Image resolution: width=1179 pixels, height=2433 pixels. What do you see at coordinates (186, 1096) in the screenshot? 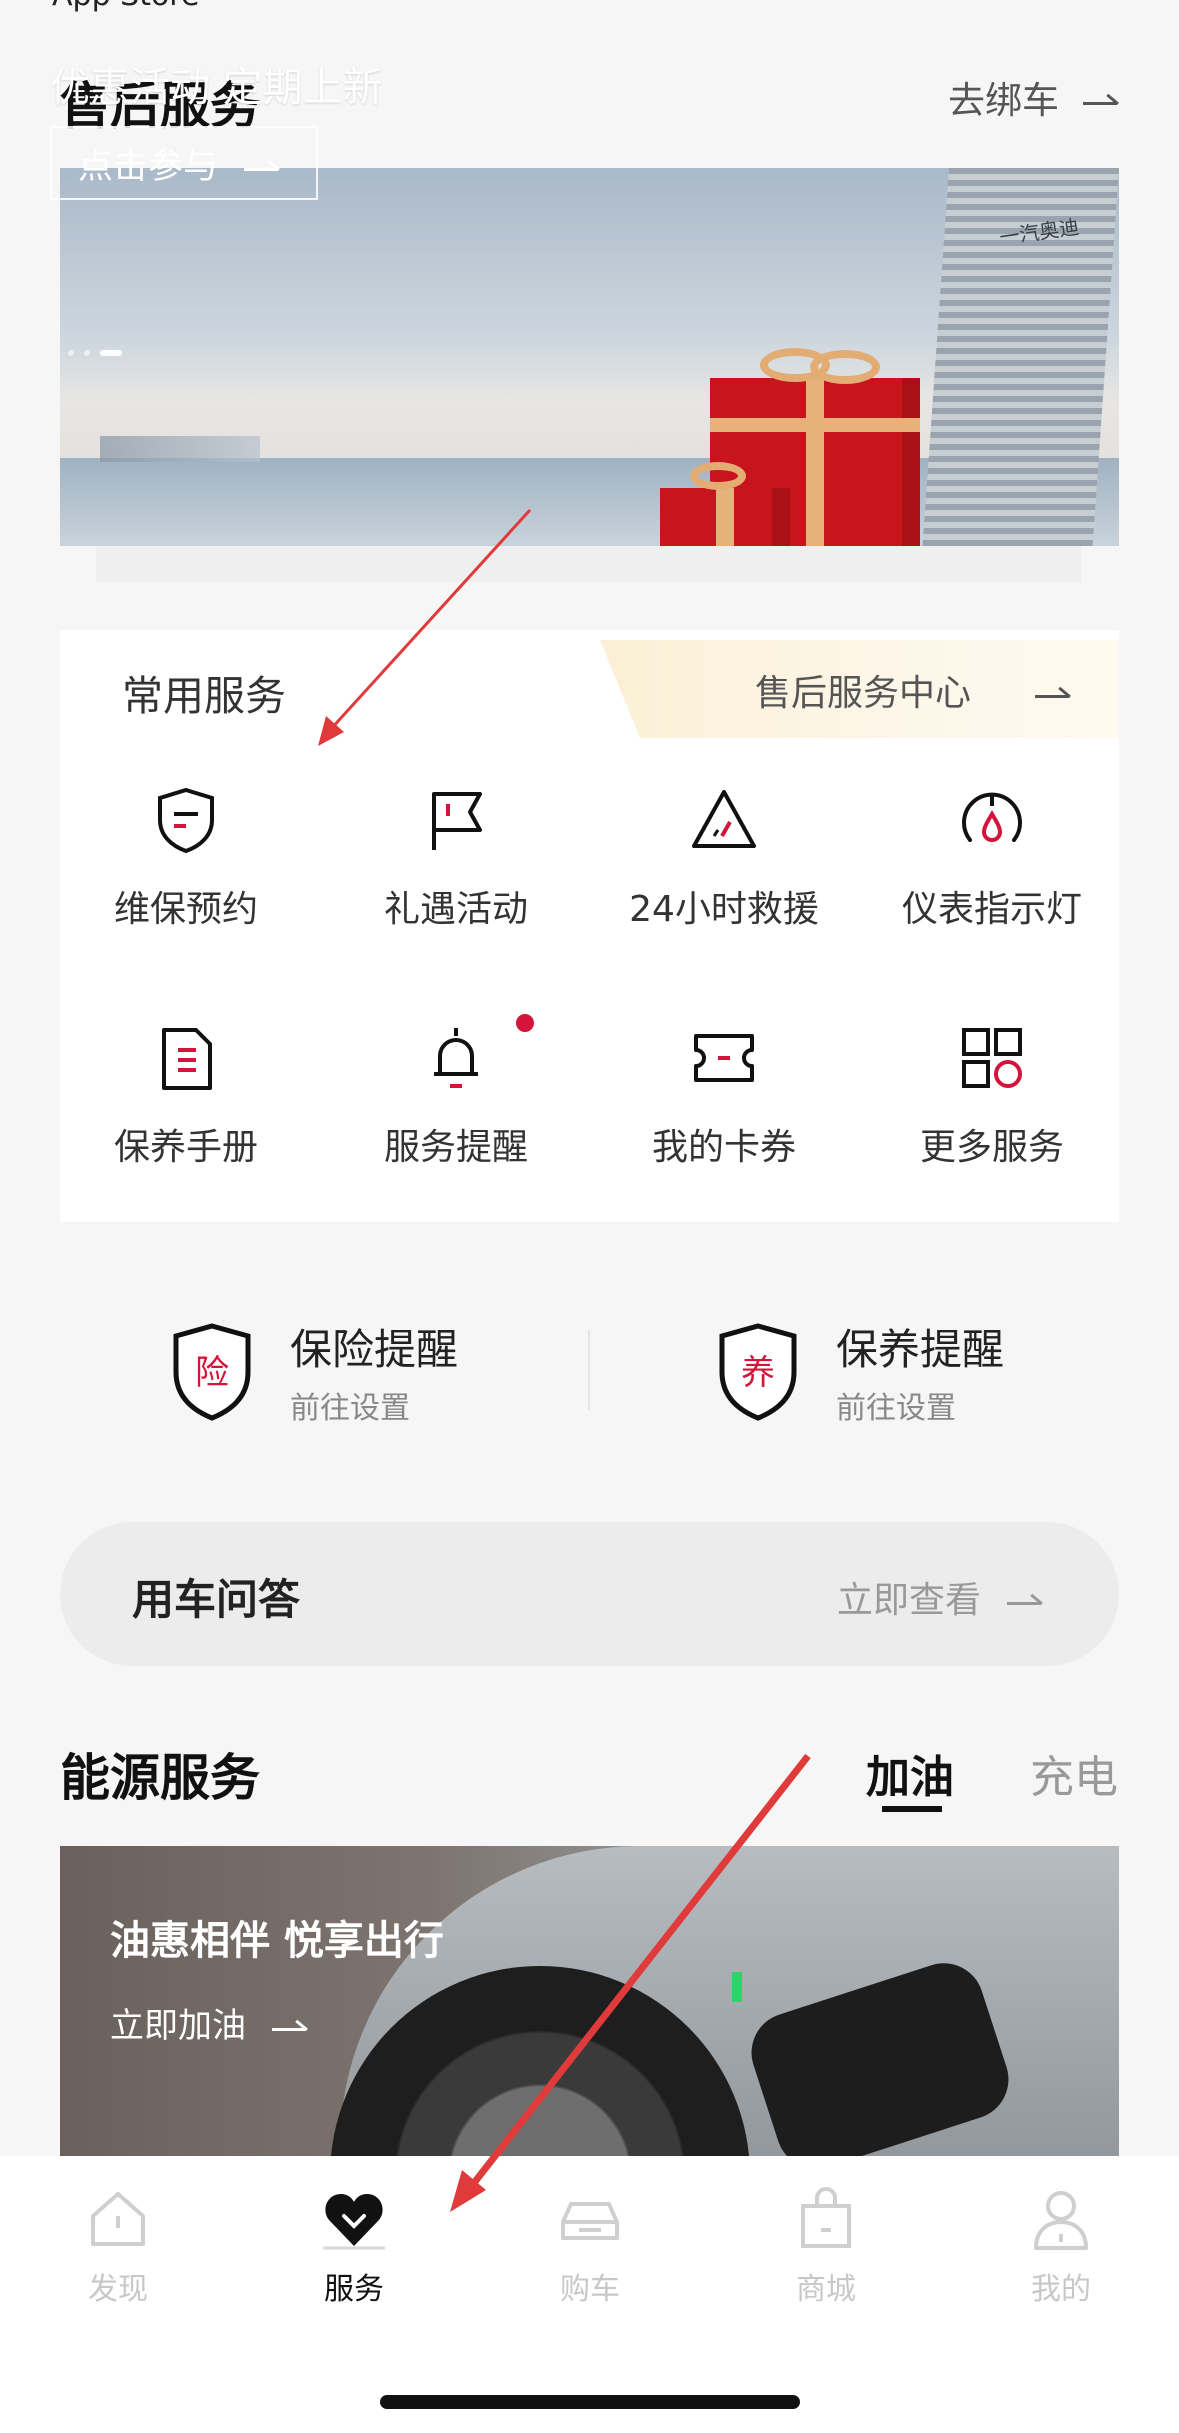
I see `service-maintenance-manual: 保养手册` at bounding box center [186, 1096].